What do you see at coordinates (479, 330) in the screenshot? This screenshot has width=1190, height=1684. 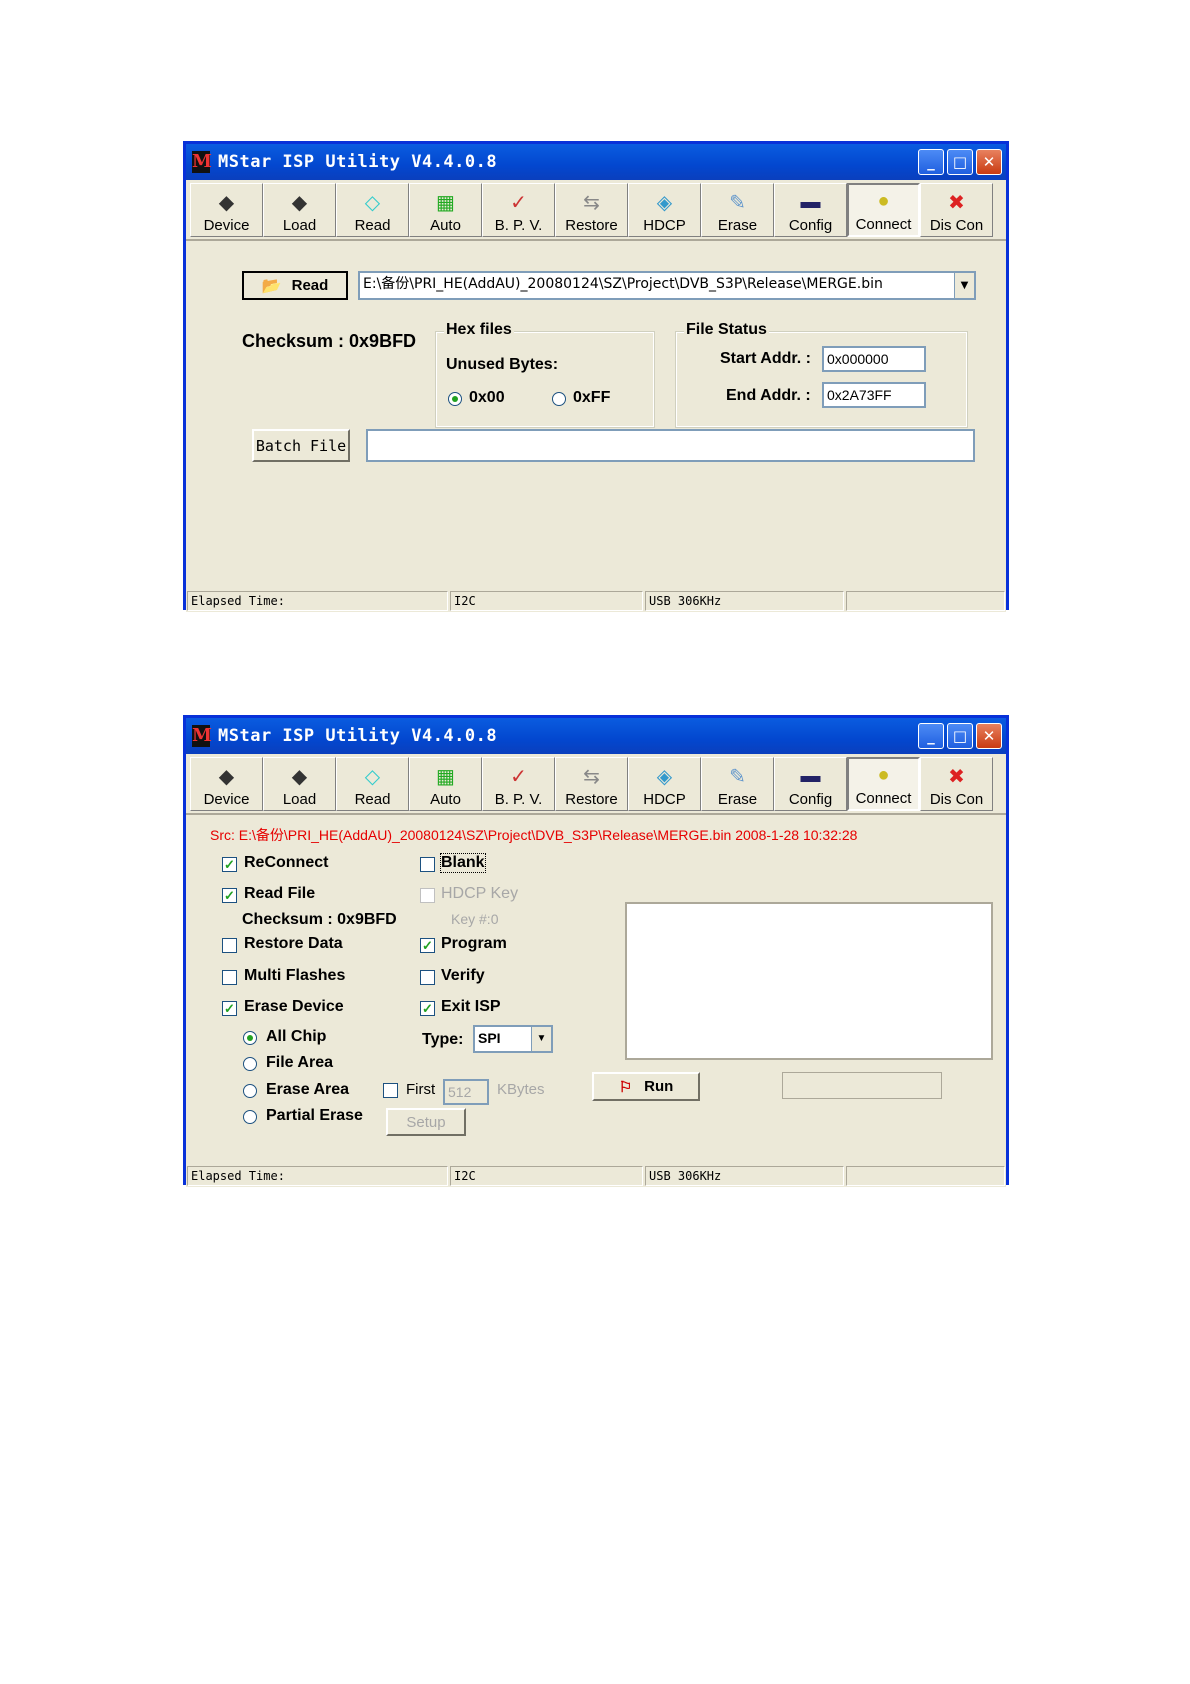 I see `hex-files-title: Hex files` at bounding box center [479, 330].